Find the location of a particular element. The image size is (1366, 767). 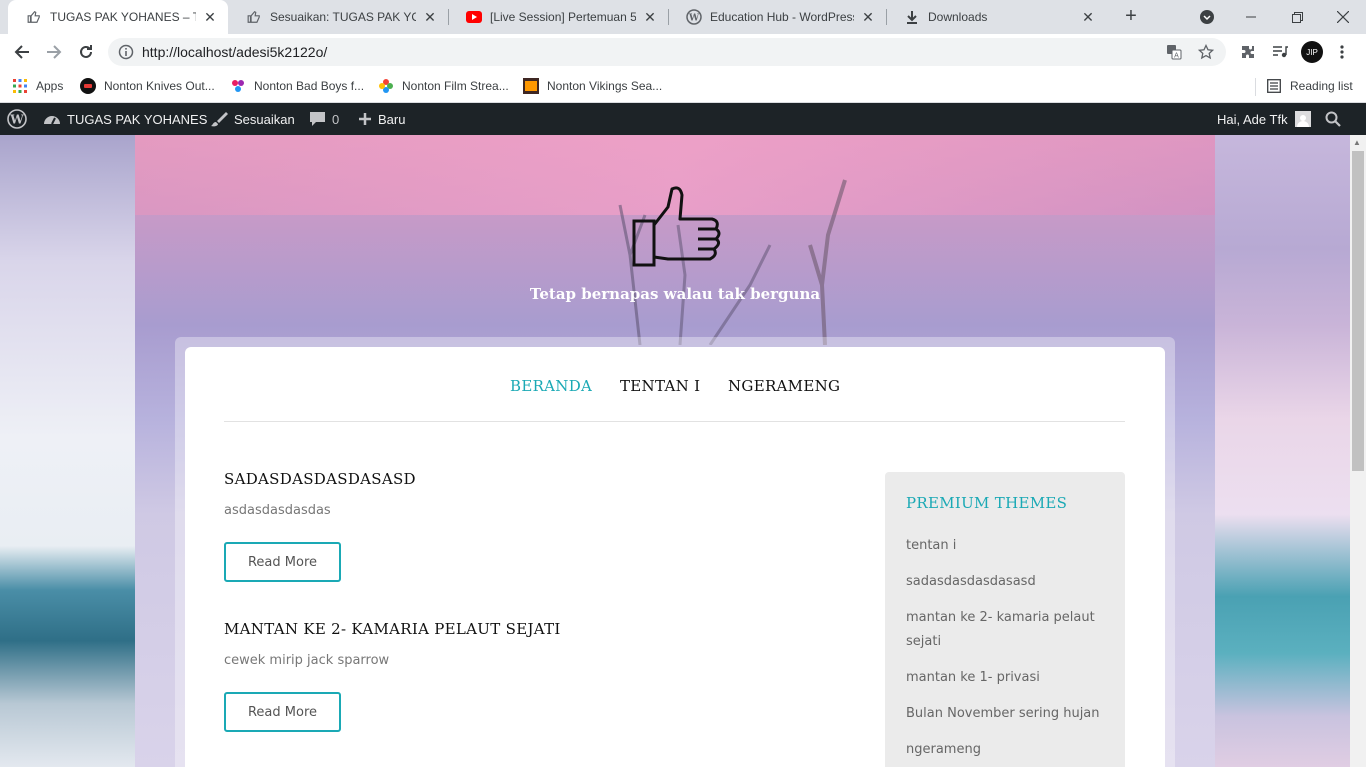

admin-search-button is located at coordinates (1333, 119).